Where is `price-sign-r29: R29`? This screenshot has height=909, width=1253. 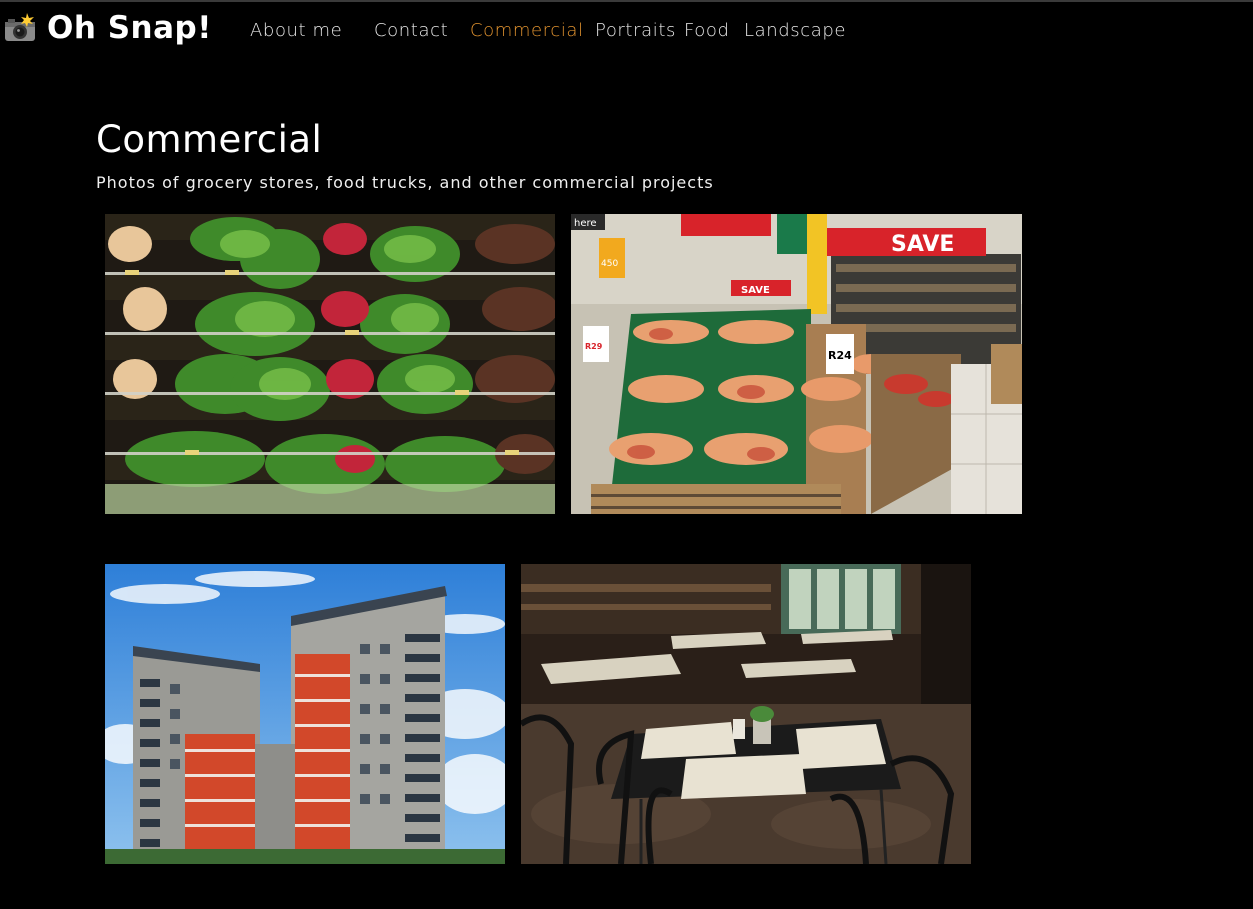 price-sign-r29: R29 is located at coordinates (594, 346).